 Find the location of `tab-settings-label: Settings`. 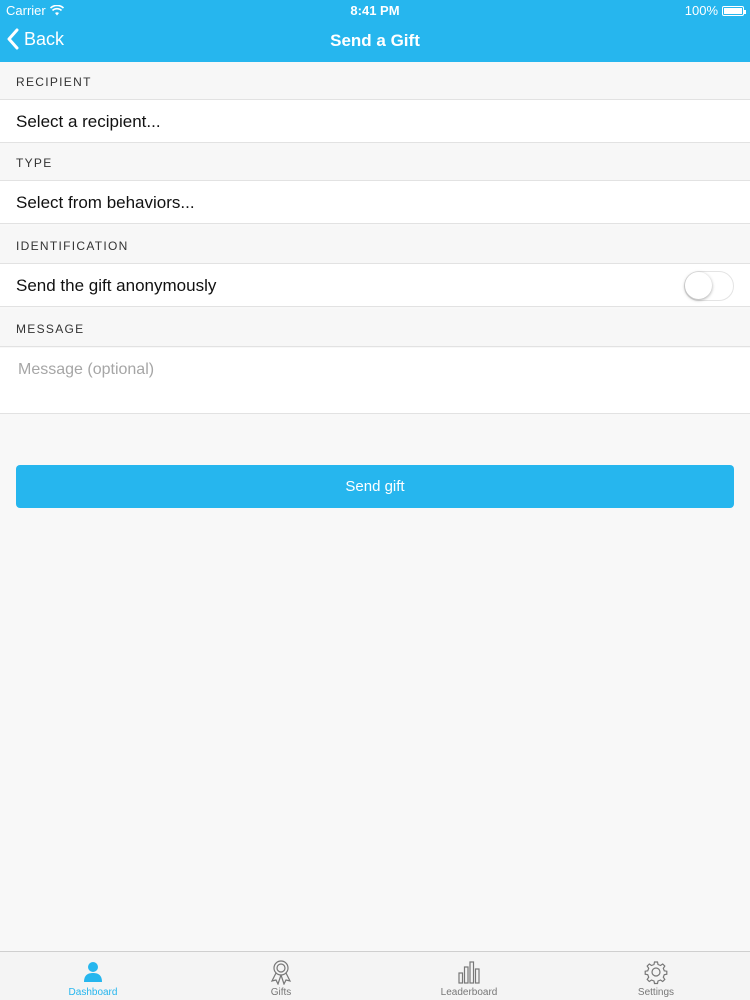

tab-settings-label: Settings is located at coordinates (656, 992).